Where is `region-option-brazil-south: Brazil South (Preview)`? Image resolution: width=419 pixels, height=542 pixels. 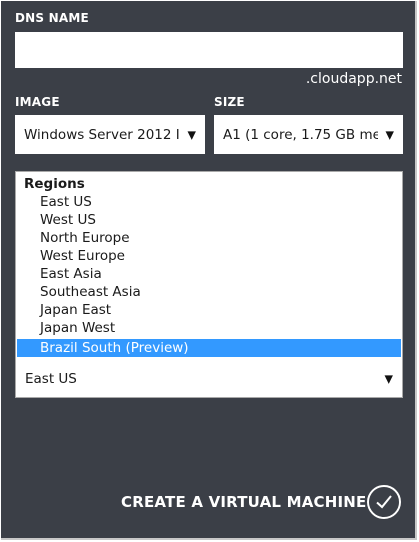 region-option-brazil-south: Brazil South (Preview) is located at coordinates (209, 348).